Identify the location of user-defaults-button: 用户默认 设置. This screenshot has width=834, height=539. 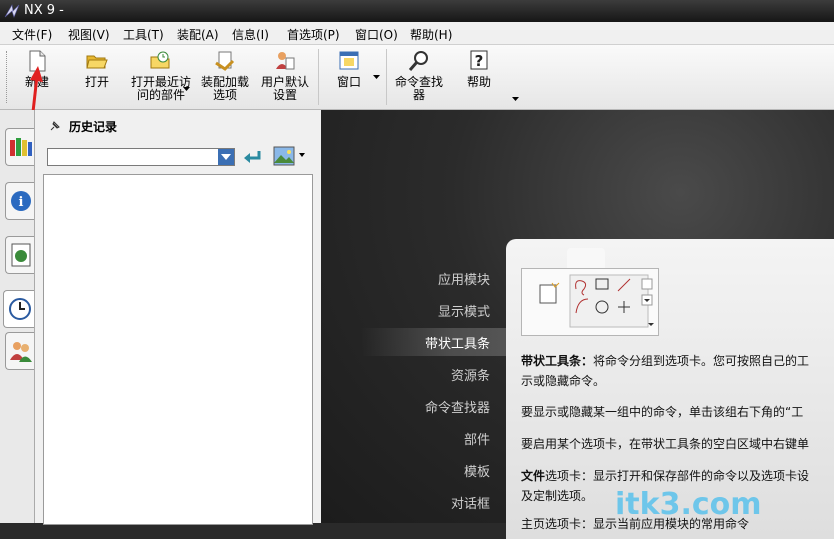
(285, 75).